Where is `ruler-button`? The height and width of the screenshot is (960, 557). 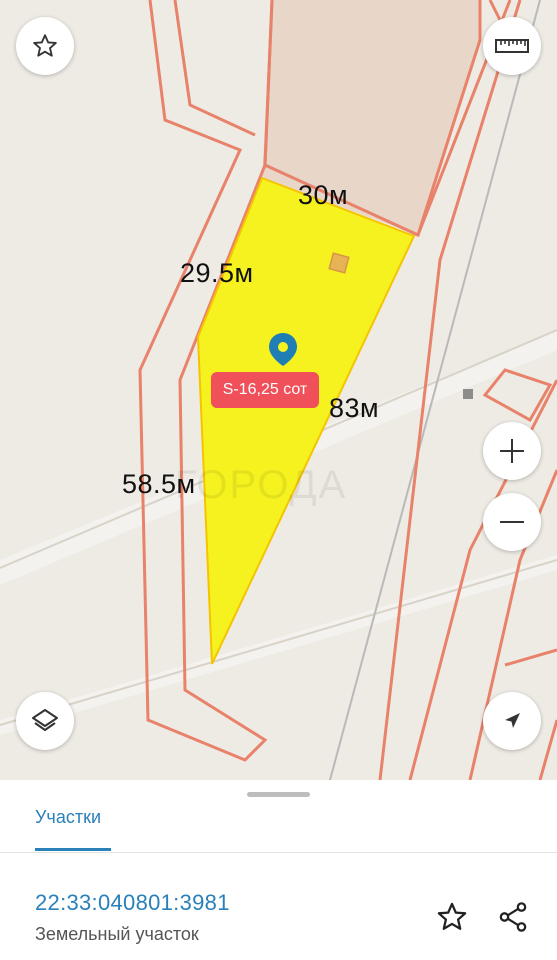 ruler-button is located at coordinates (512, 46).